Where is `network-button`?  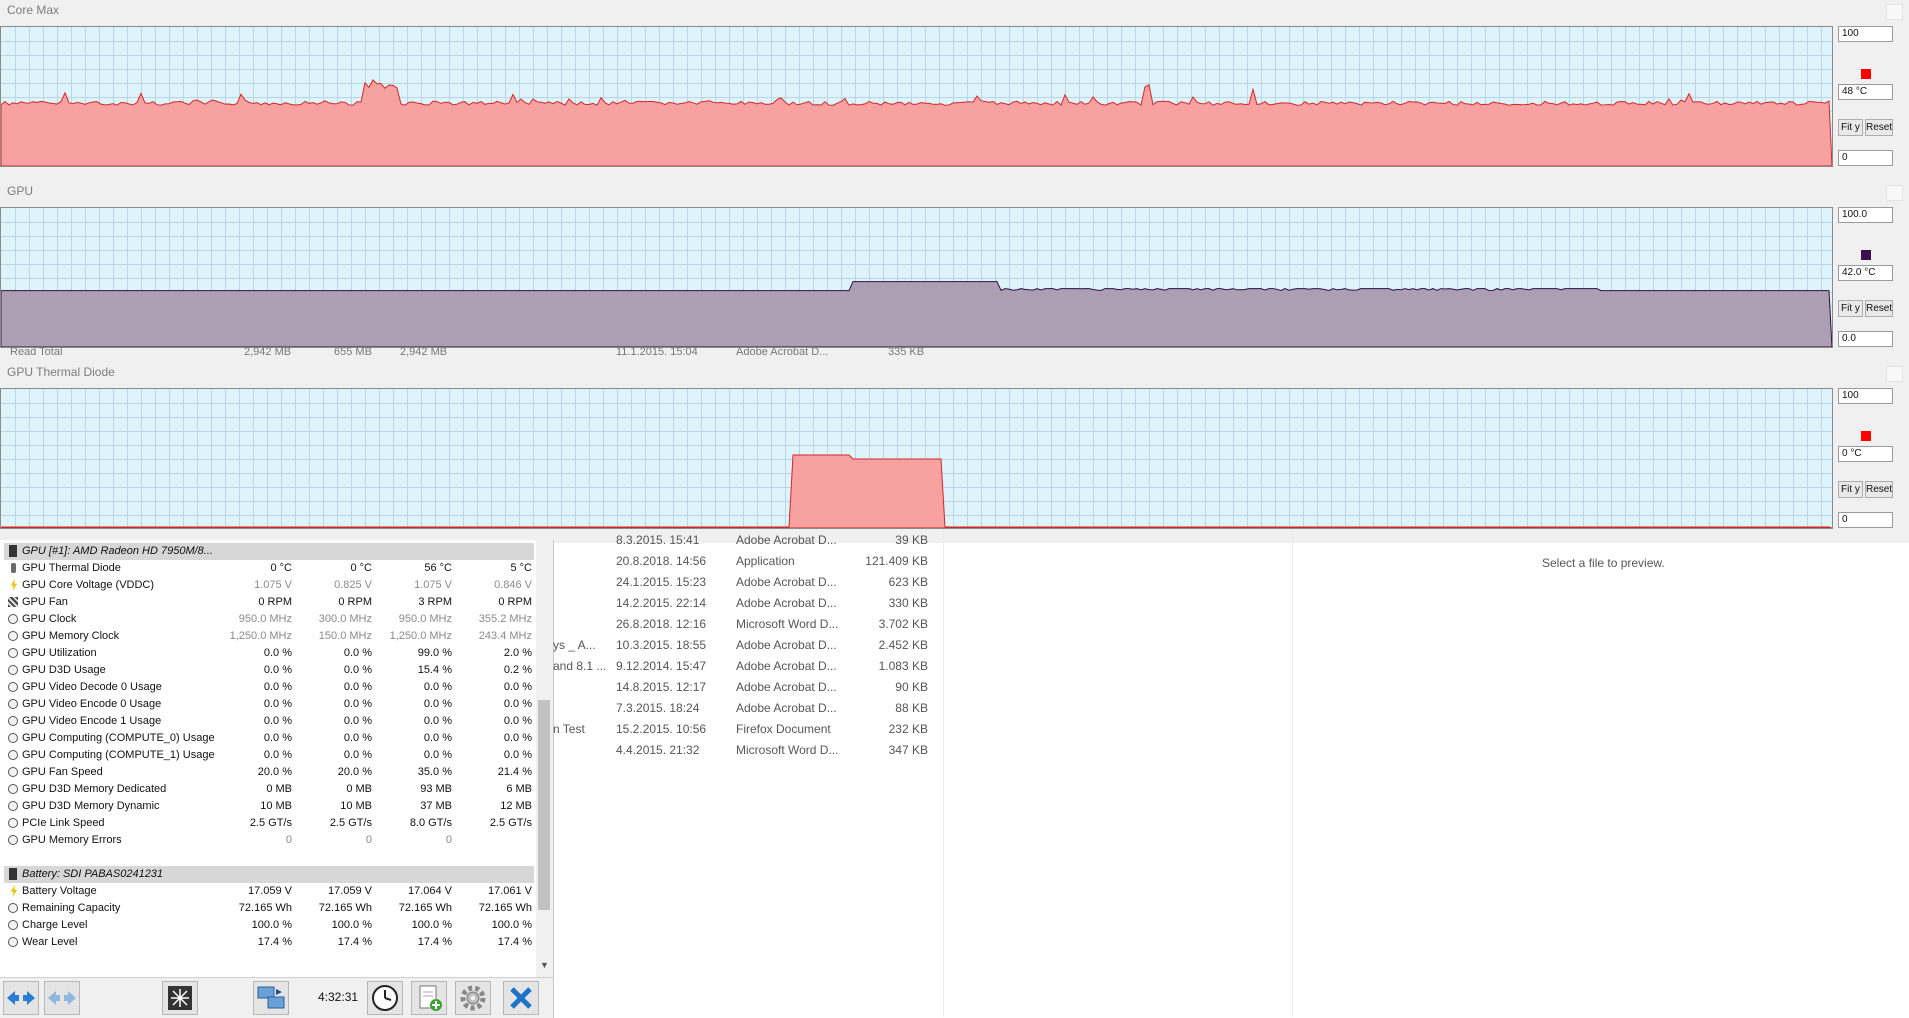
network-button is located at coordinates (180, 998).